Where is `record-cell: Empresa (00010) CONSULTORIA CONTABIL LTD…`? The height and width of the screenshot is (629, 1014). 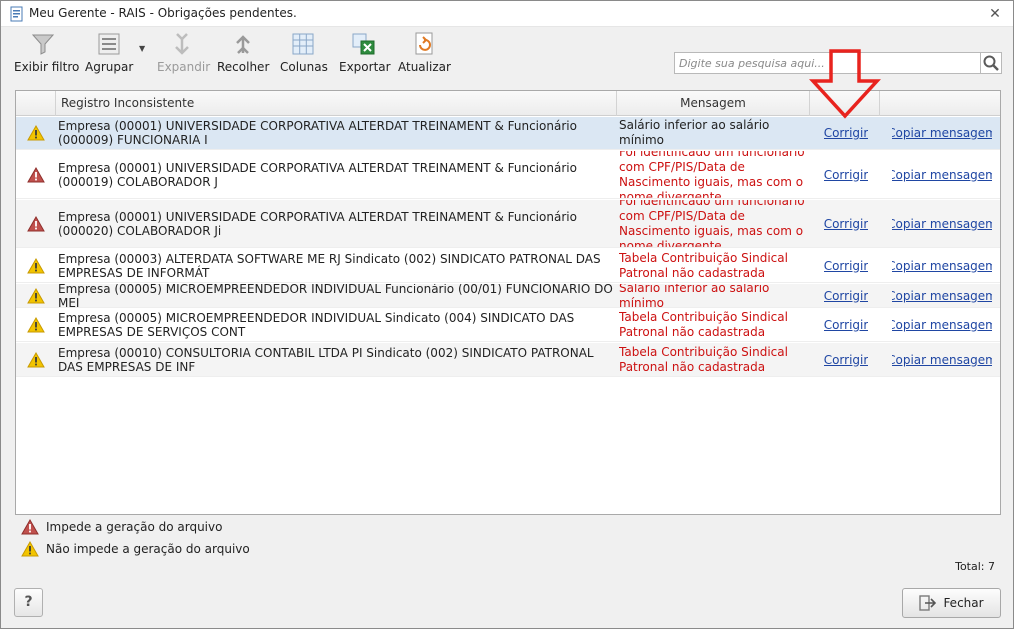
record-cell: Empresa (00010) CONSULTORIA CONTABIL LTD… is located at coordinates (326, 359).